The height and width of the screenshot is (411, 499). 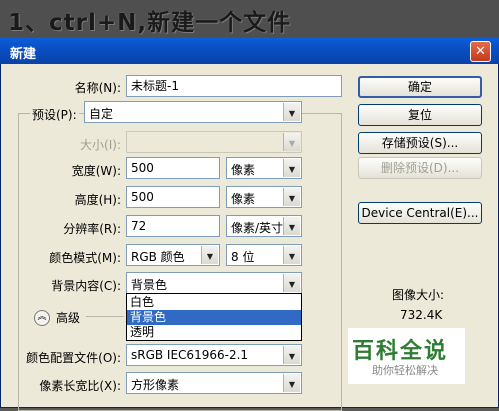 I want to click on resolution-unit-select: 像素/英寸 ▼, so click(x=264, y=226).